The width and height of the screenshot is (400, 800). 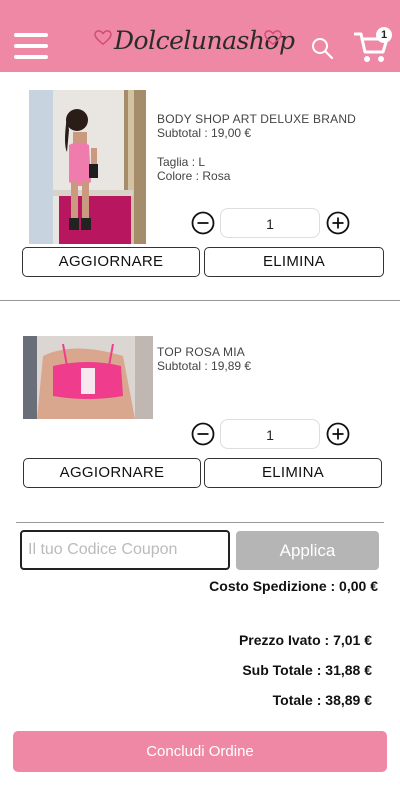 What do you see at coordinates (293, 473) in the screenshot?
I see `remove-button: ELIMINA` at bounding box center [293, 473].